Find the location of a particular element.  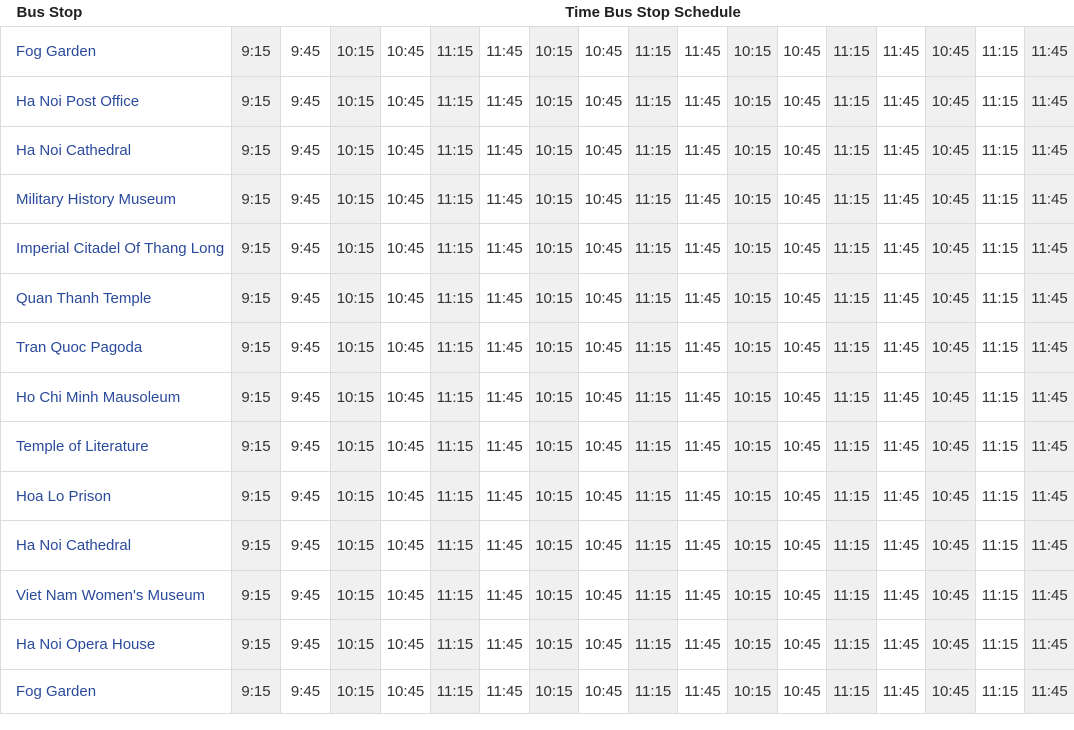

bus-stop-link: Tran Quoc Pagoda is located at coordinates (116, 347).